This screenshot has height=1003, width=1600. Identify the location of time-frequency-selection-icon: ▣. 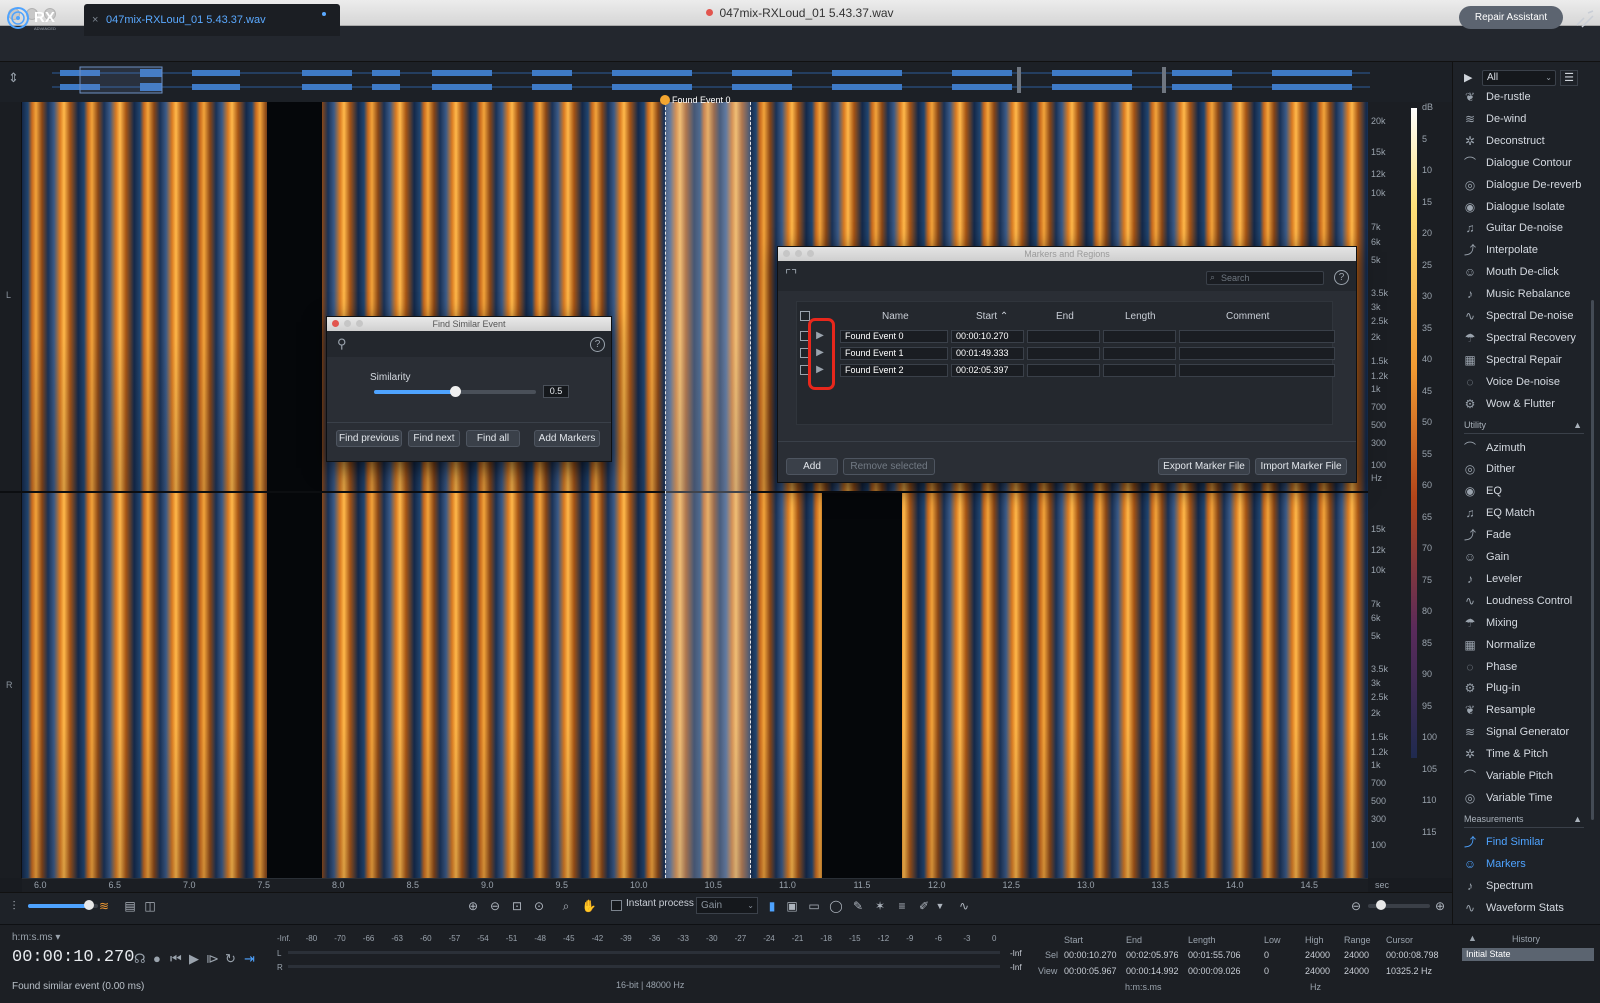
(792, 906).